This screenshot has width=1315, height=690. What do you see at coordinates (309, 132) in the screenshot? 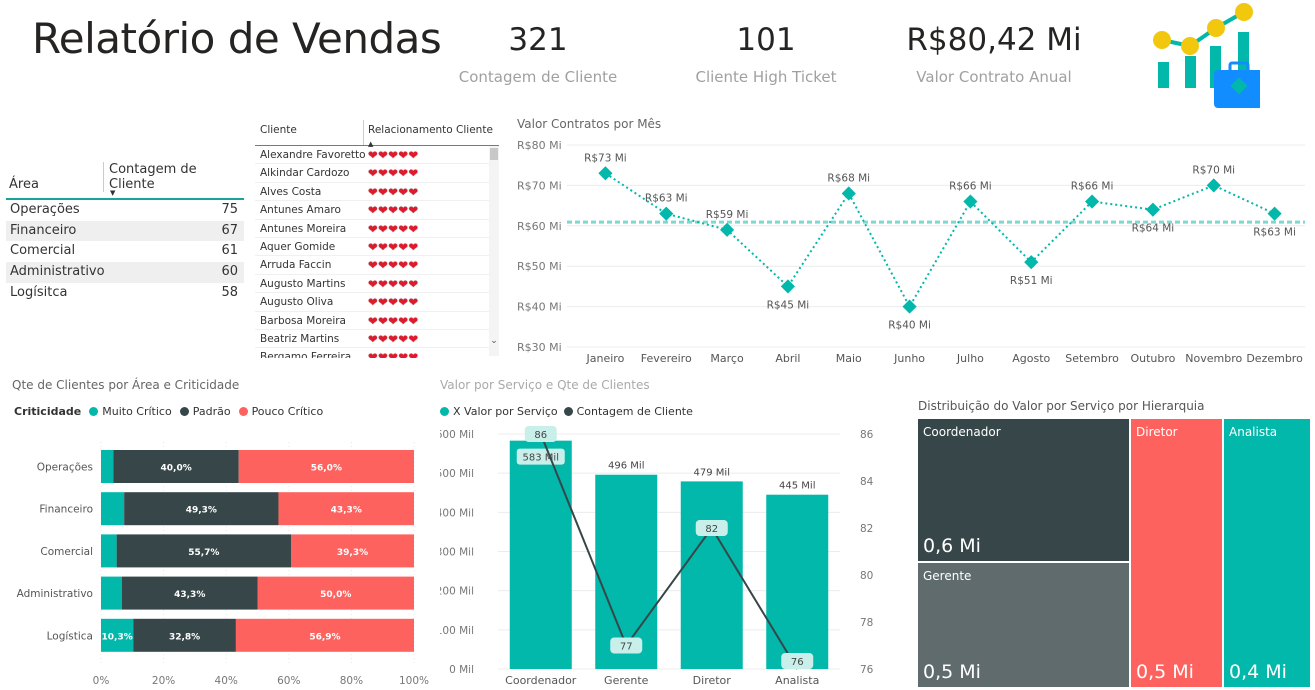
I see `column-header-cliente: Cliente` at bounding box center [309, 132].